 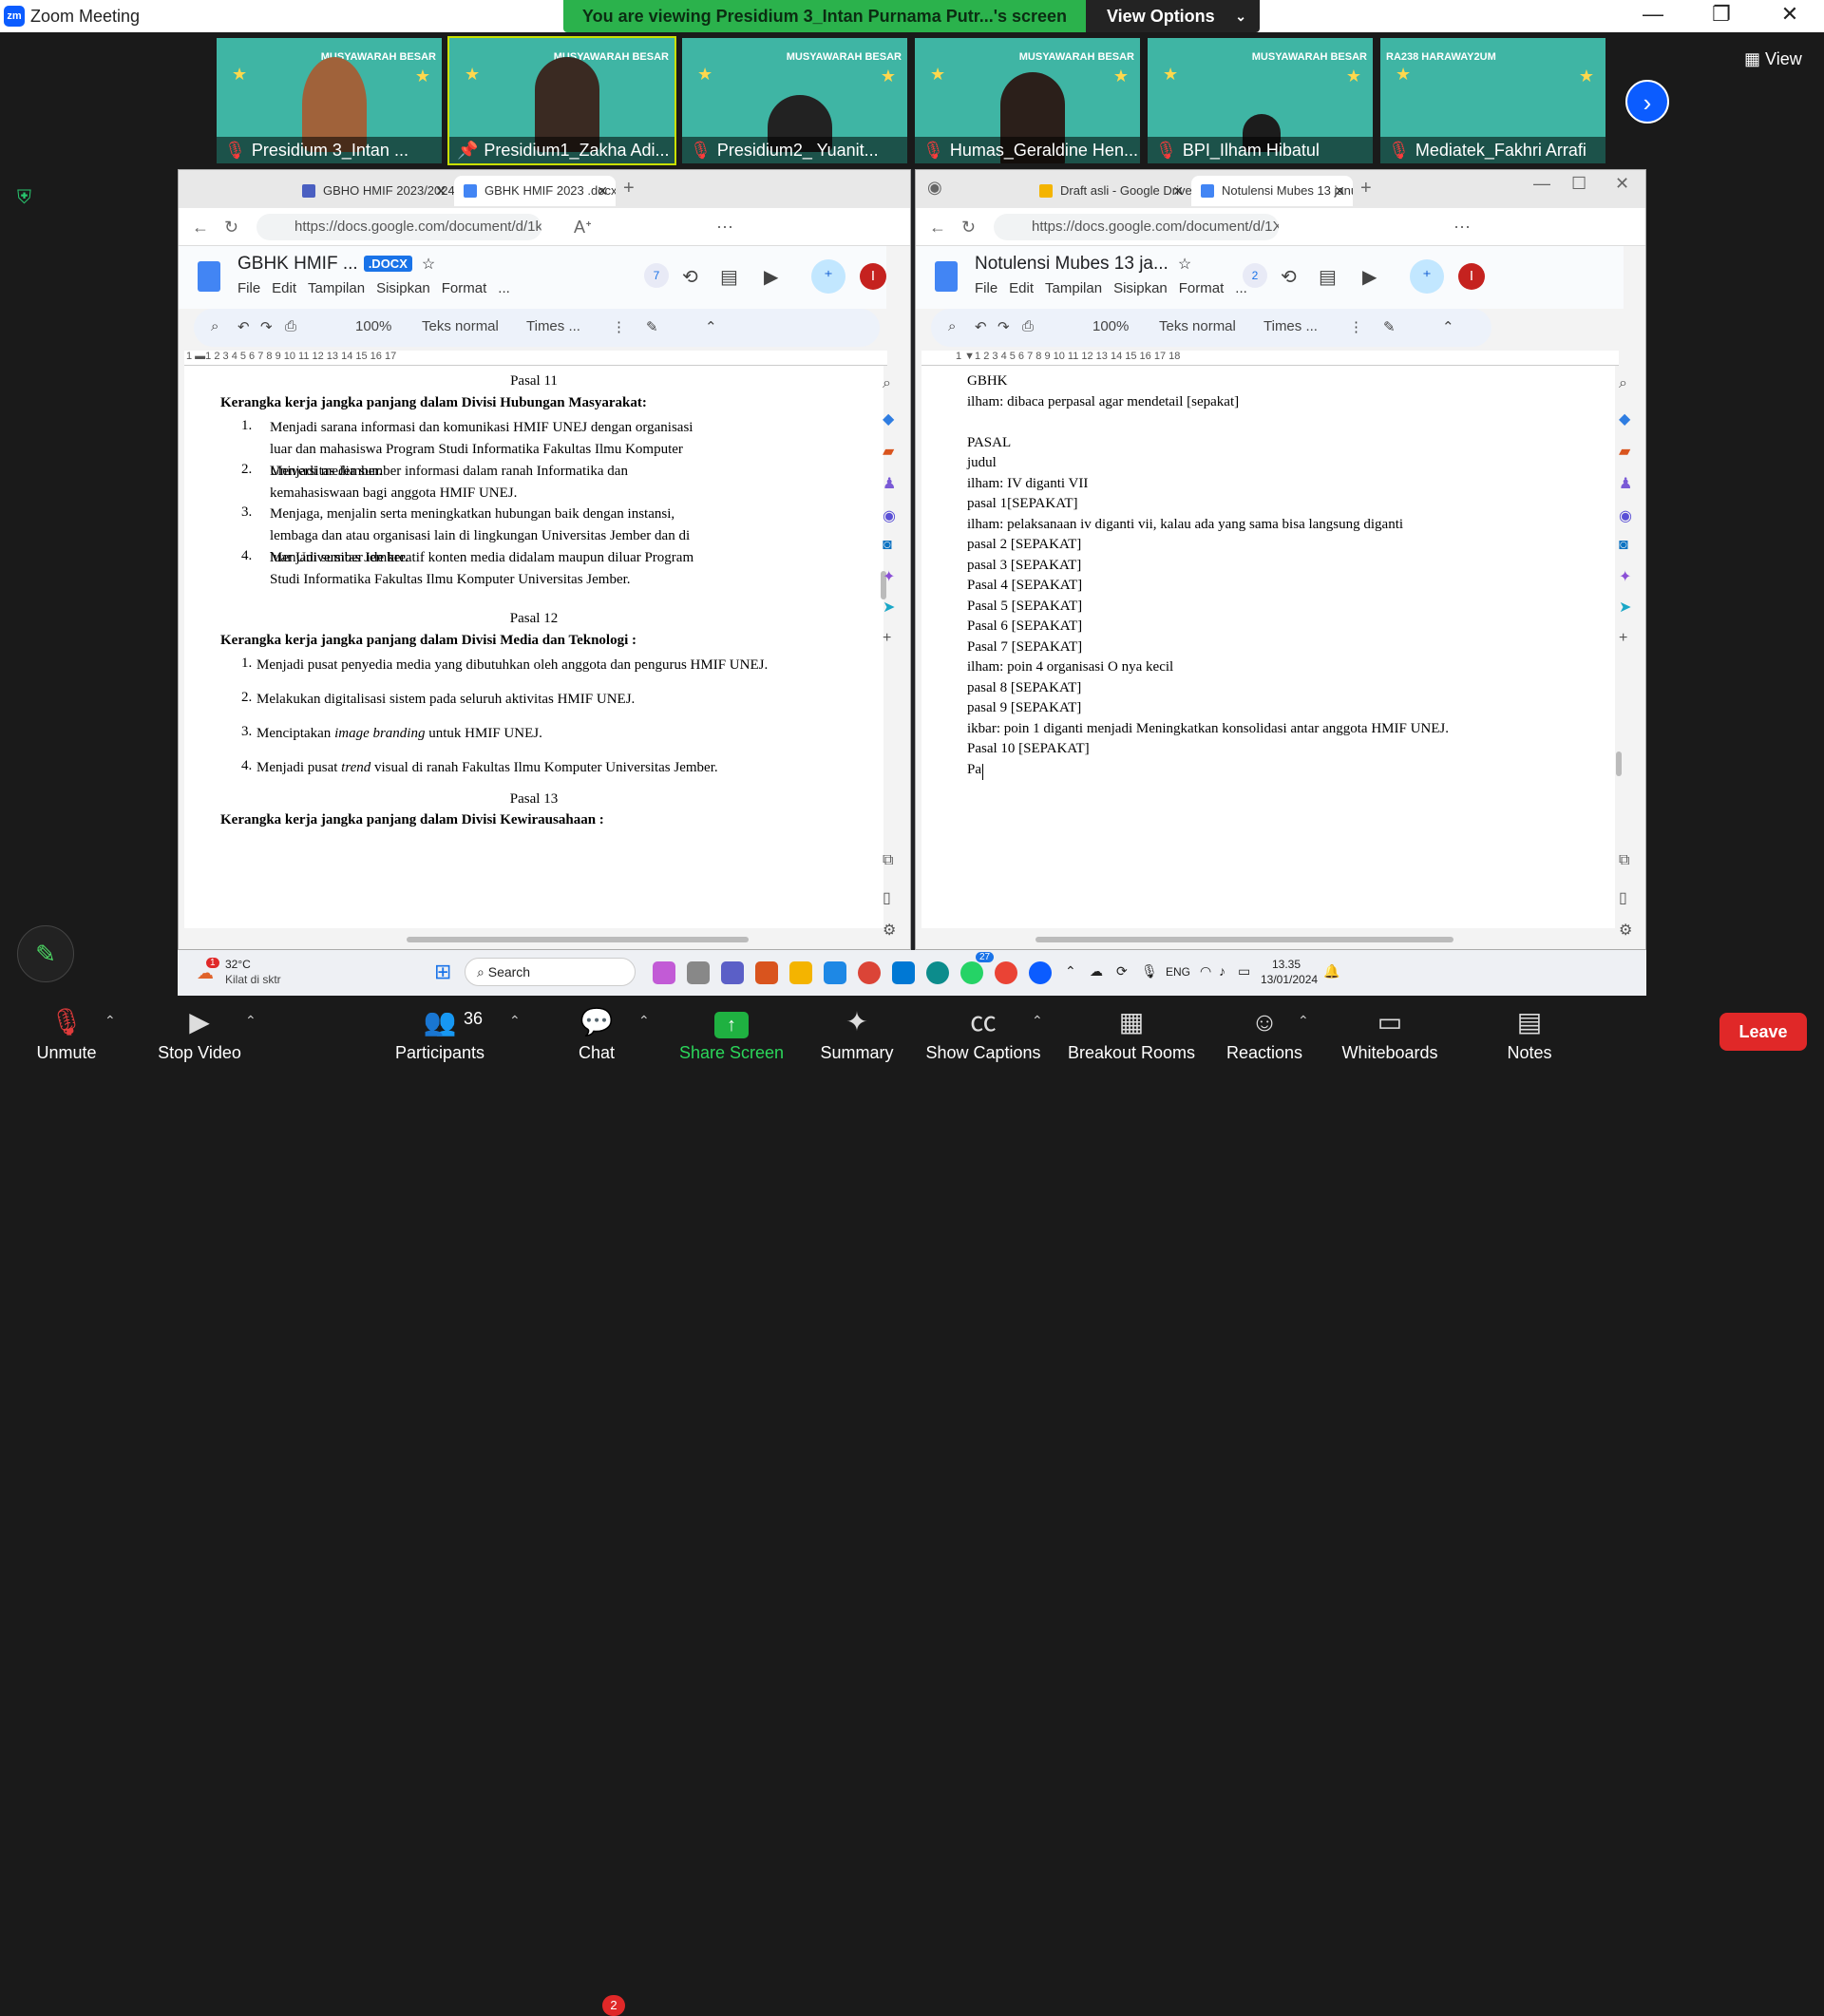 I want to click on show-captions-button: ㏄ Show Captions, so click(x=983, y=1033).